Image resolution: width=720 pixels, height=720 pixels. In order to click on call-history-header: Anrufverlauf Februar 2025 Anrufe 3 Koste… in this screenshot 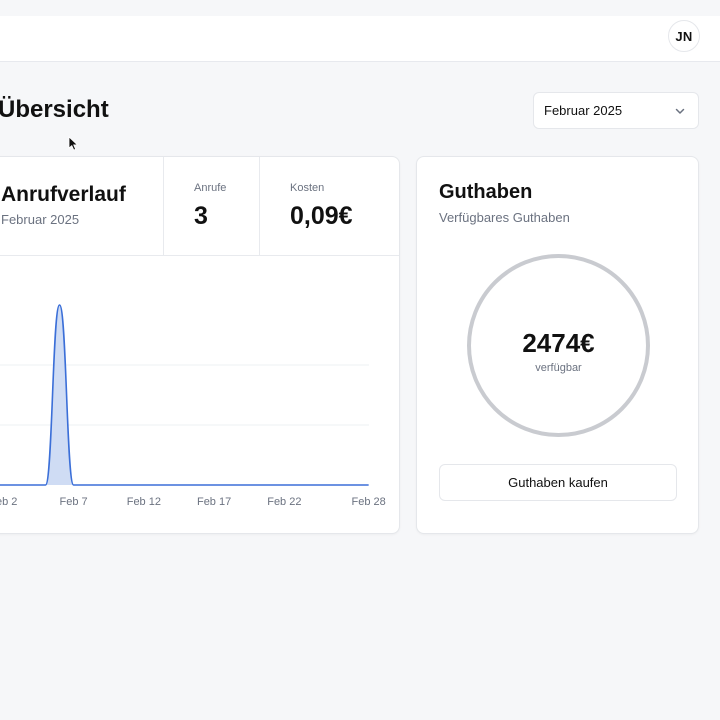, I will do `click(199, 206)`.